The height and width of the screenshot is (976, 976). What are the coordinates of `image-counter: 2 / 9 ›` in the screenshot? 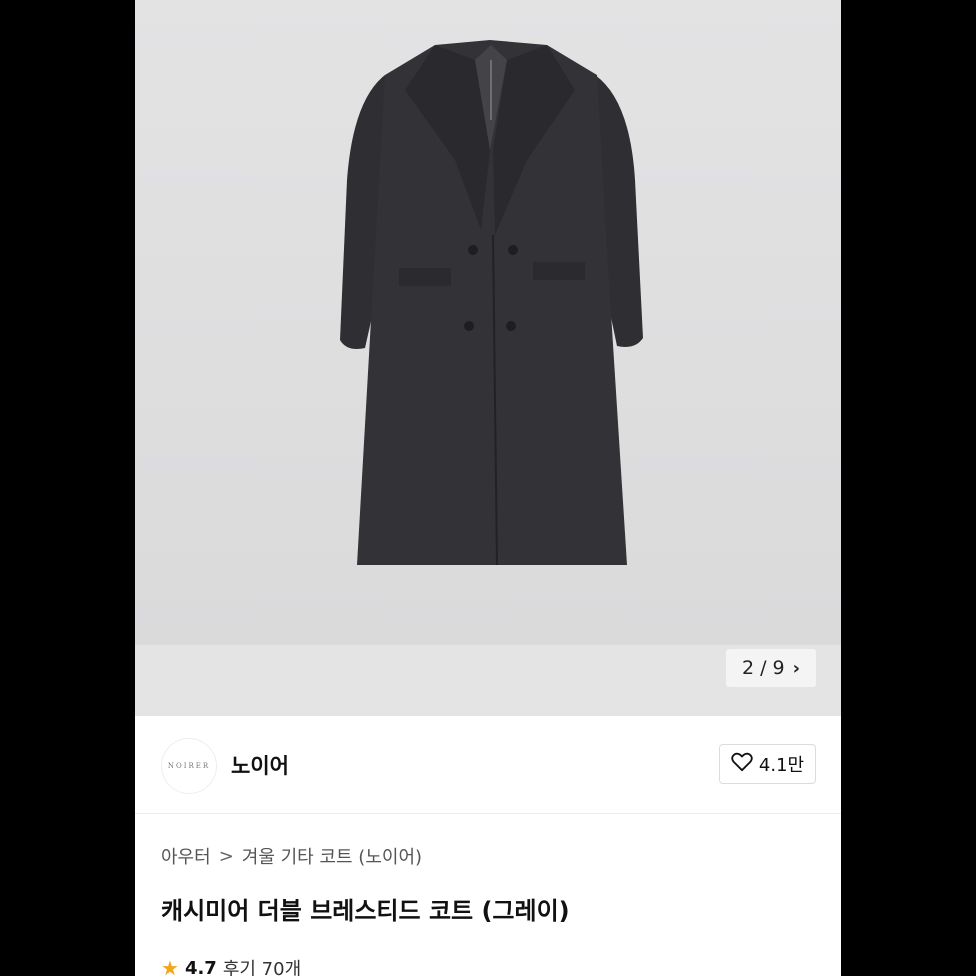 It's located at (771, 668).